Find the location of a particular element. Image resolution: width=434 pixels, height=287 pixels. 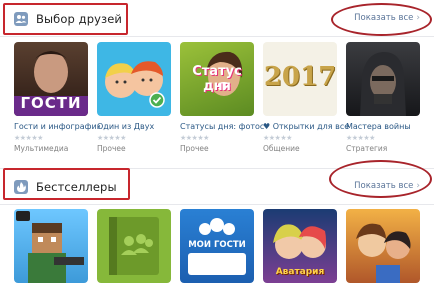

annotation-box-bestsellers-title is located at coordinates (66, 184).